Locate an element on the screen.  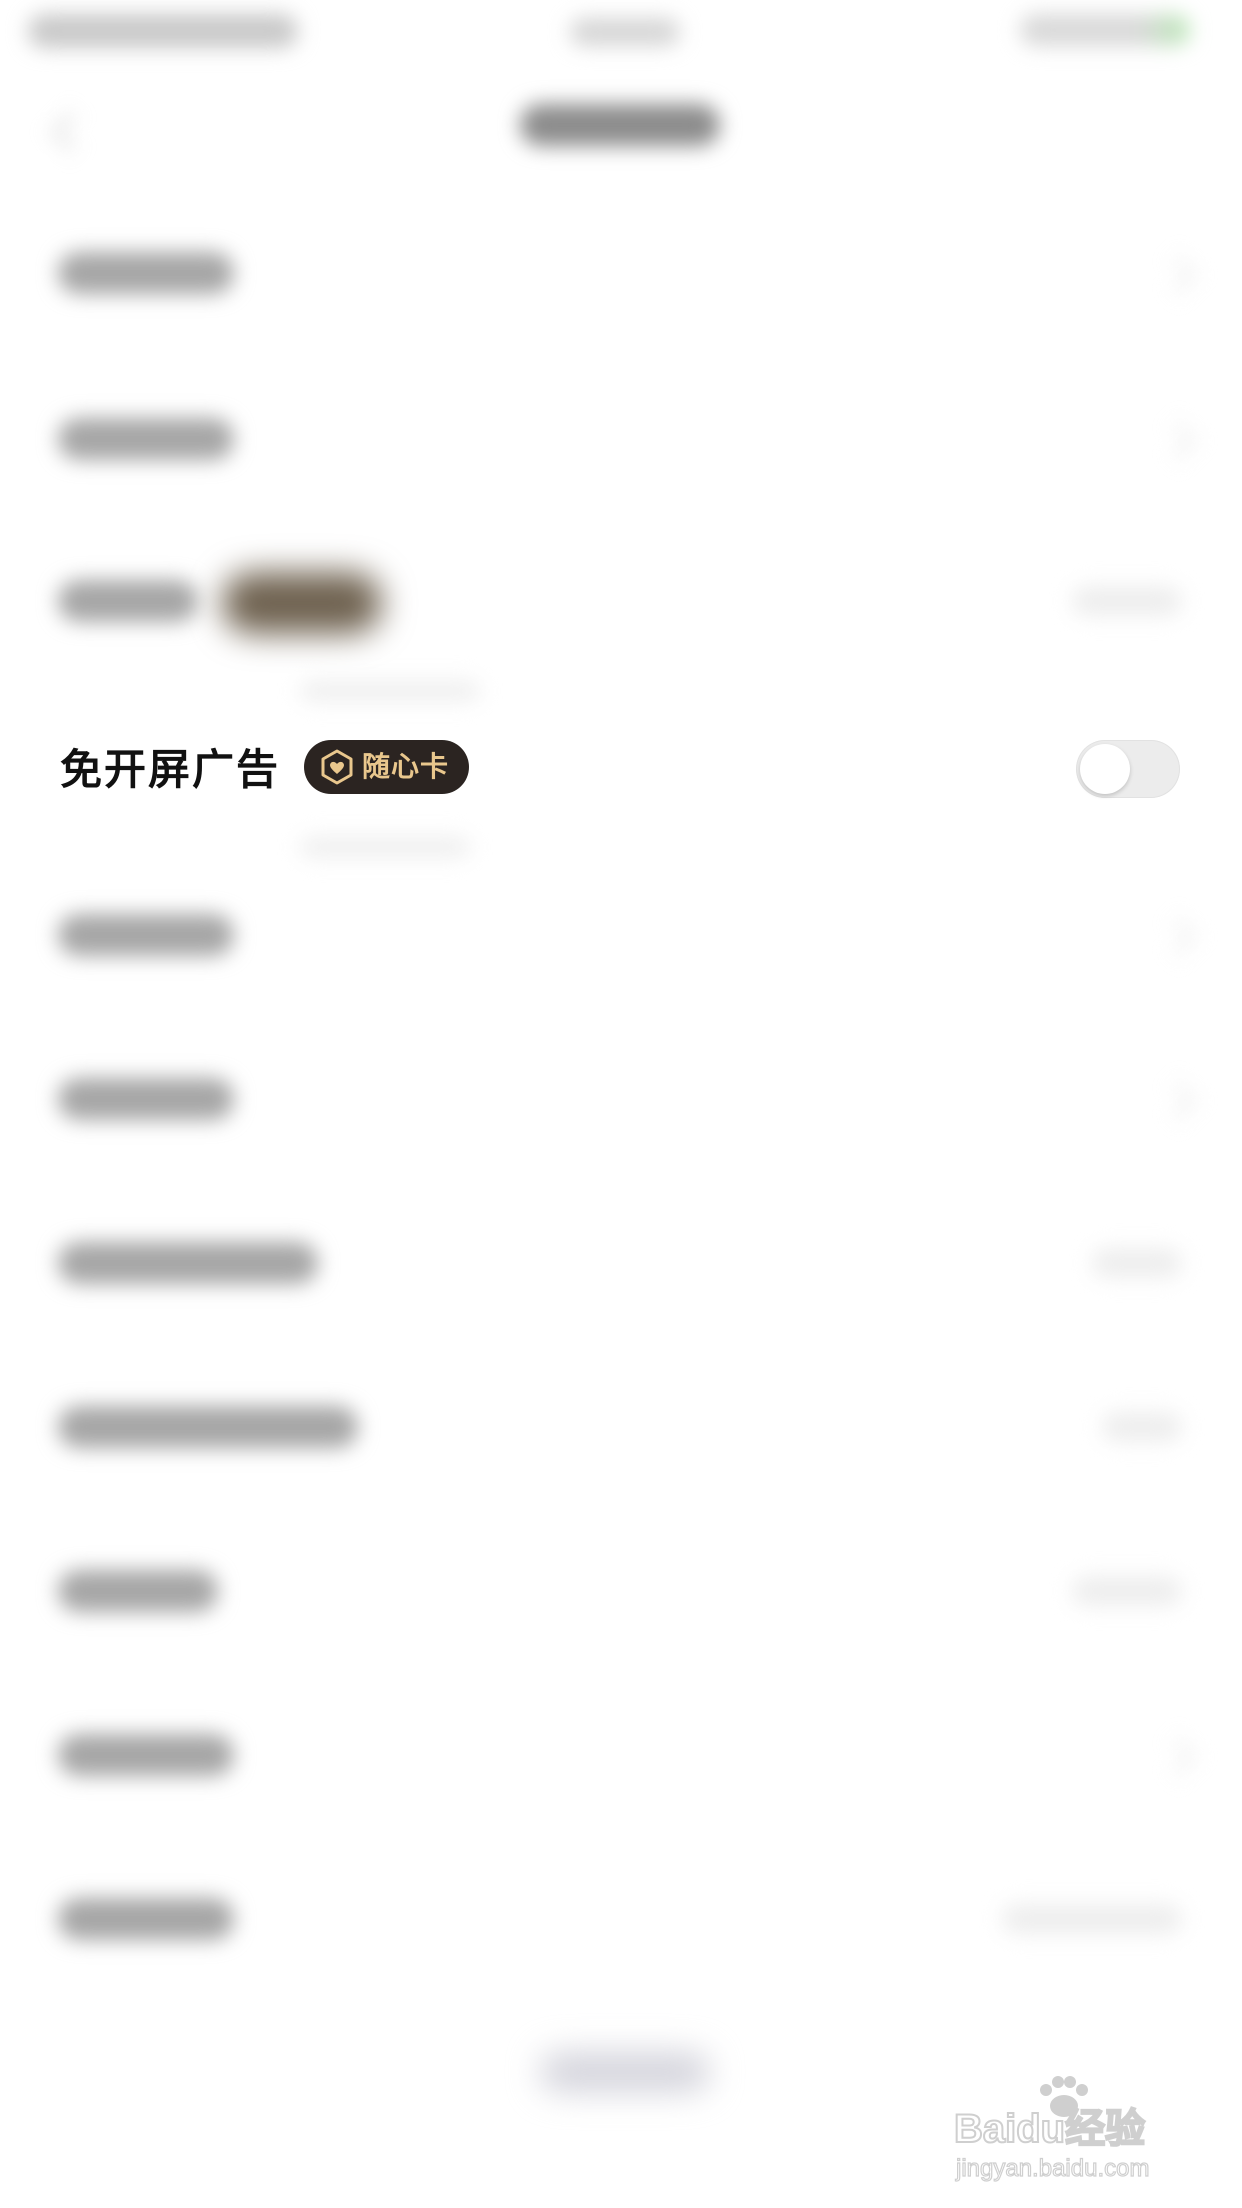
status-bar-right is located at coordinates (1105, 30).